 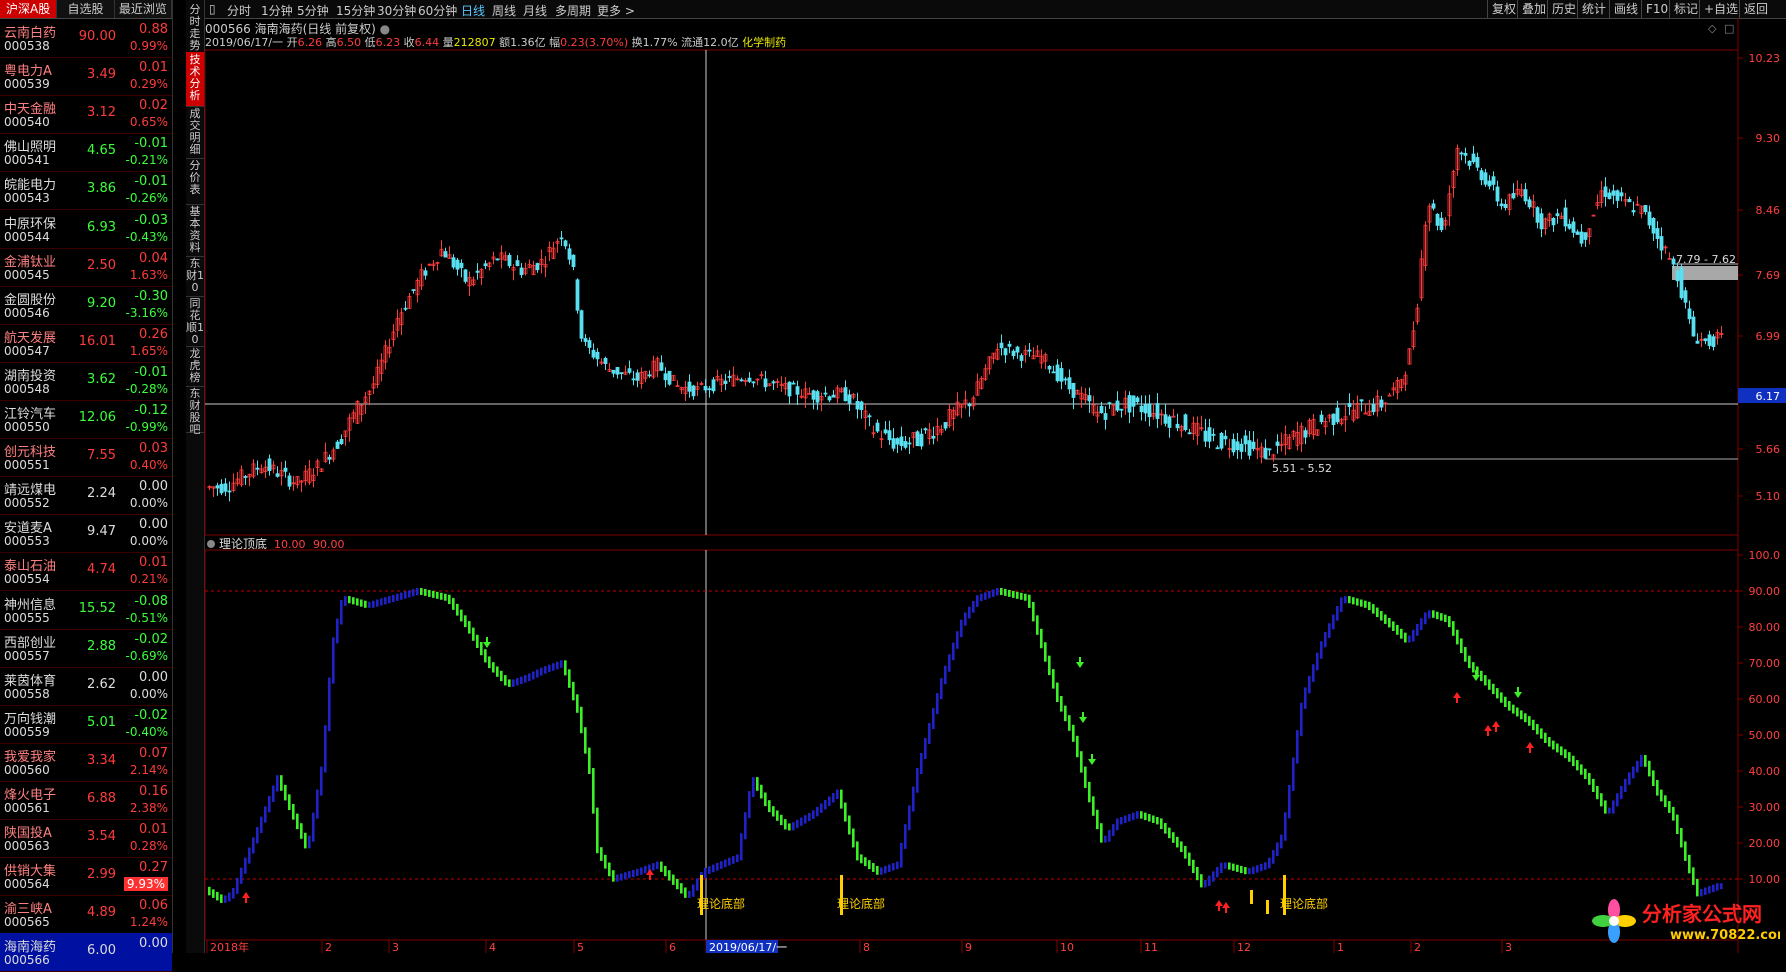 I want to click on square-icon: □, so click(x=1729, y=28).